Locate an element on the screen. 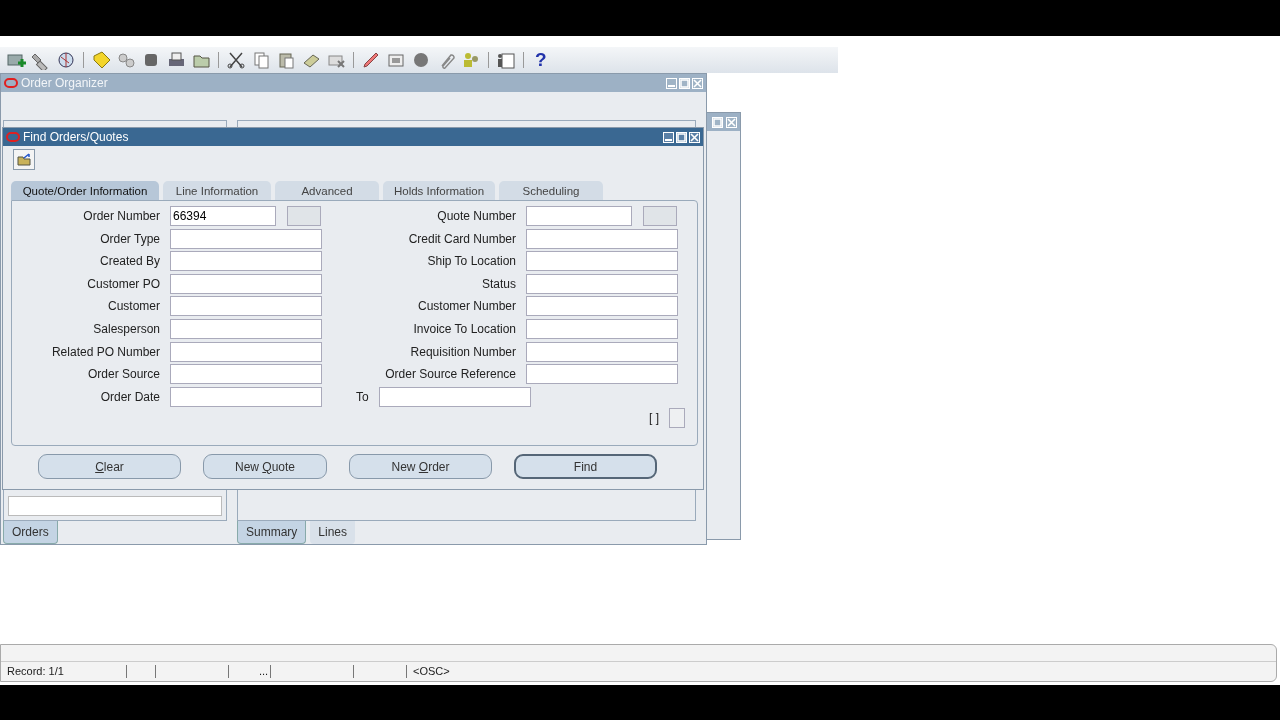  tab: Advanced is located at coordinates (327, 190).